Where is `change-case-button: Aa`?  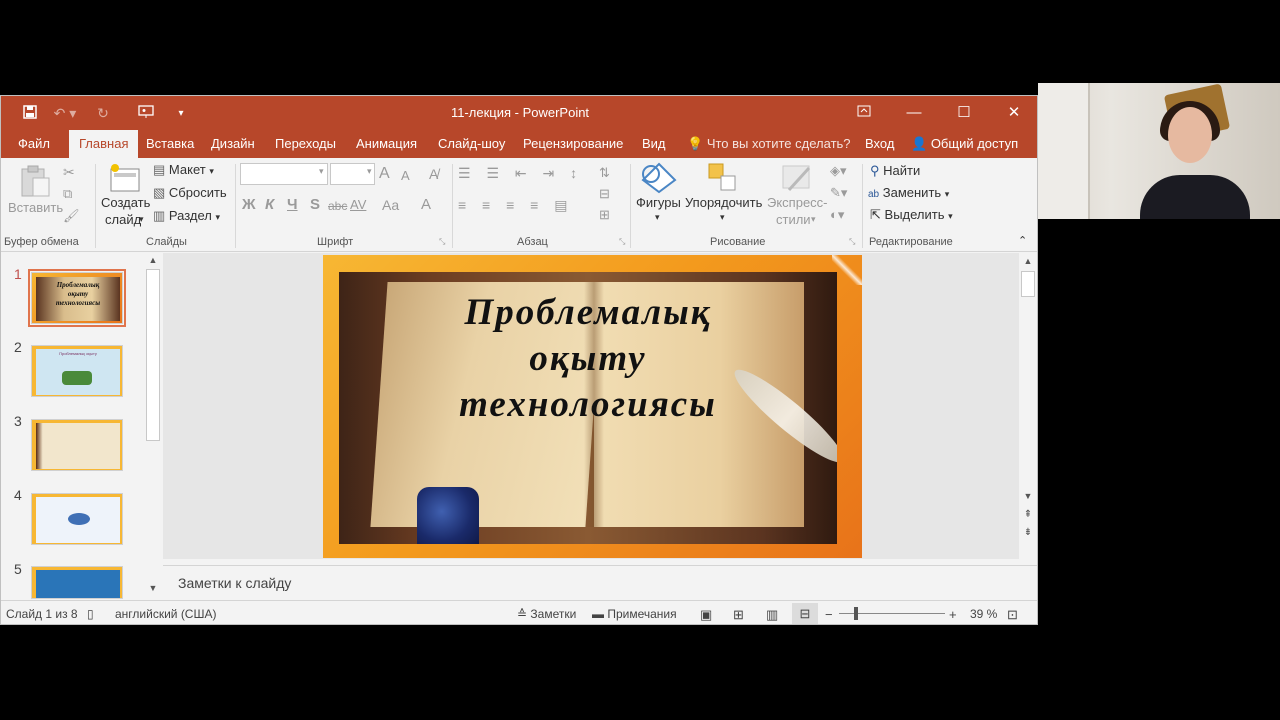
change-case-button: Aa is located at coordinates (390, 205).